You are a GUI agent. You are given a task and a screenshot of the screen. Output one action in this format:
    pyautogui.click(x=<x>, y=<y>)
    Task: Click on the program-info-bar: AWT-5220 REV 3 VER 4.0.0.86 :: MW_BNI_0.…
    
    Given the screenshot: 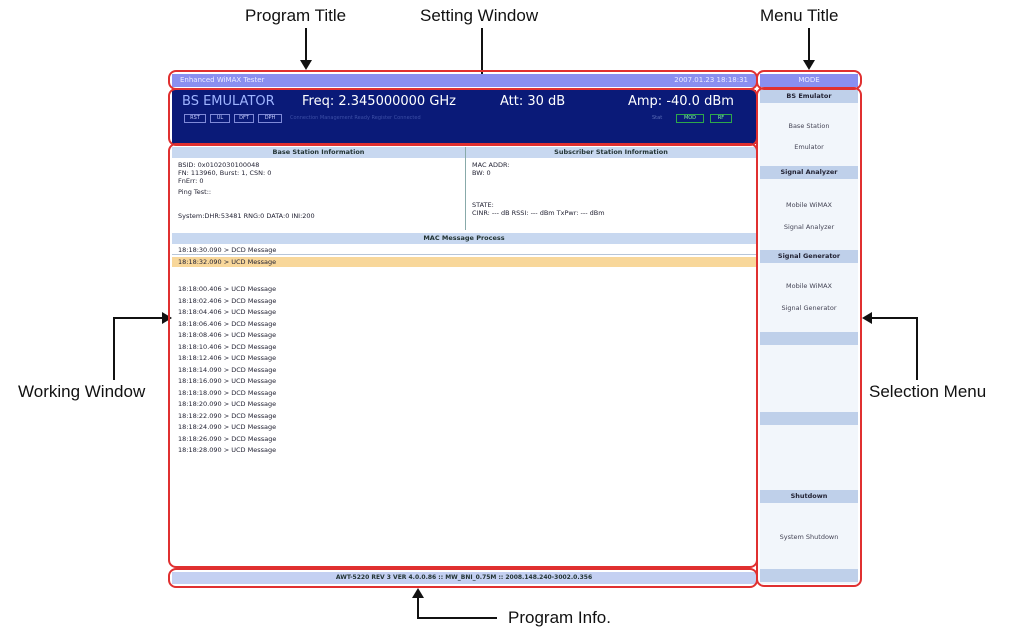 What is the action you would take?
    pyautogui.click(x=464, y=578)
    